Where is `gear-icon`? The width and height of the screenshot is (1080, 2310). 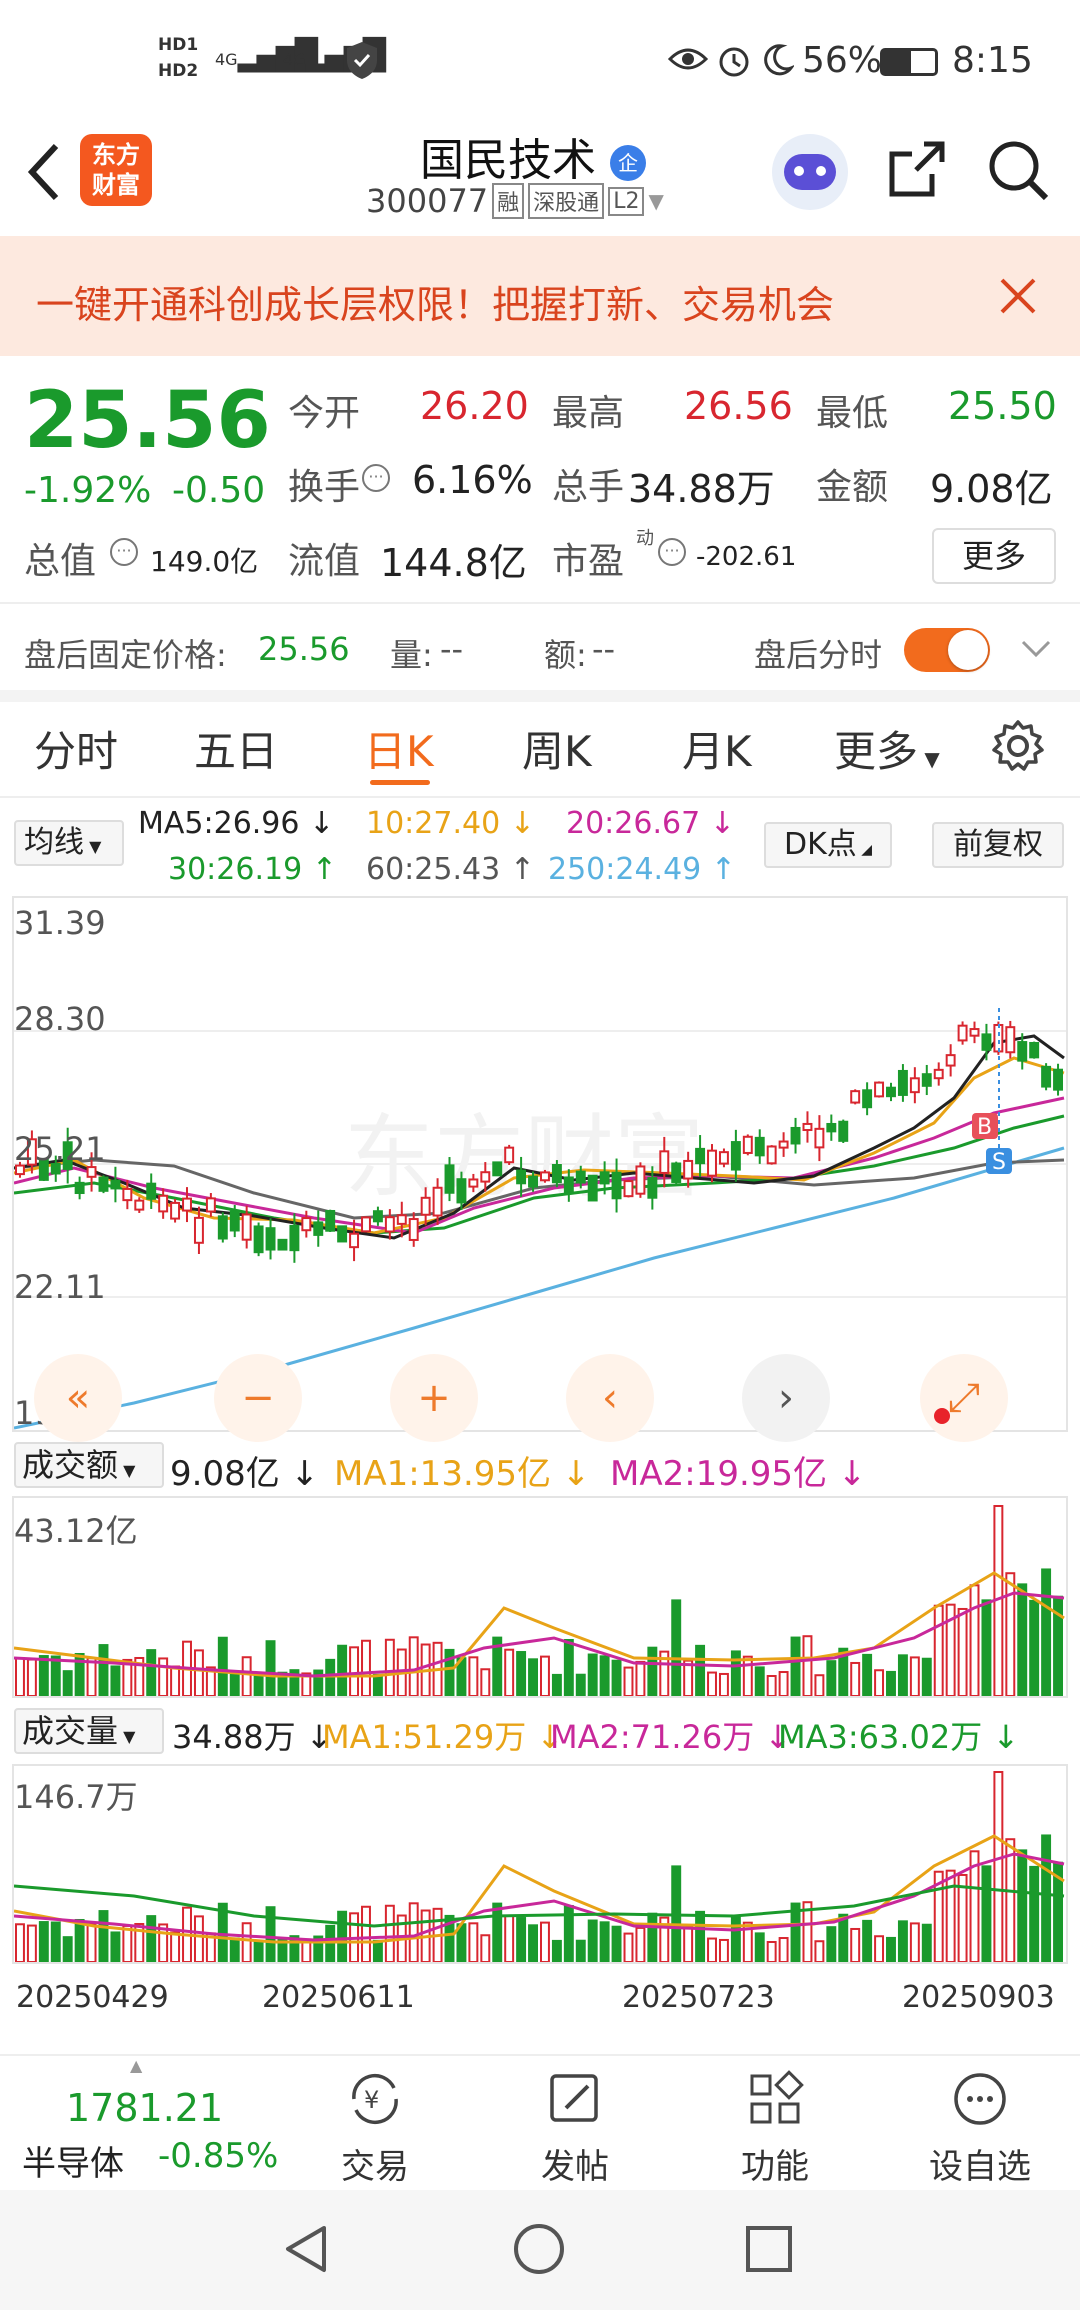
gear-icon is located at coordinates (1018, 746).